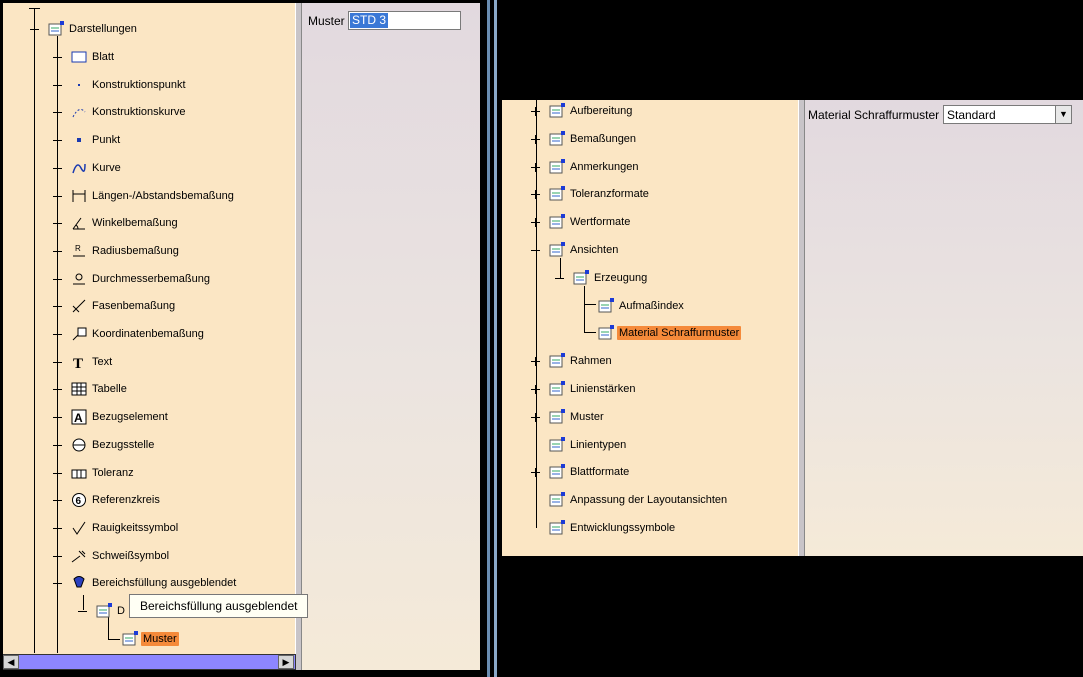 Image resolution: width=1083 pixels, height=677 pixels. What do you see at coordinates (602, 278) in the screenshot?
I see `tree-node-erzeugung: Erzeugung` at bounding box center [602, 278].